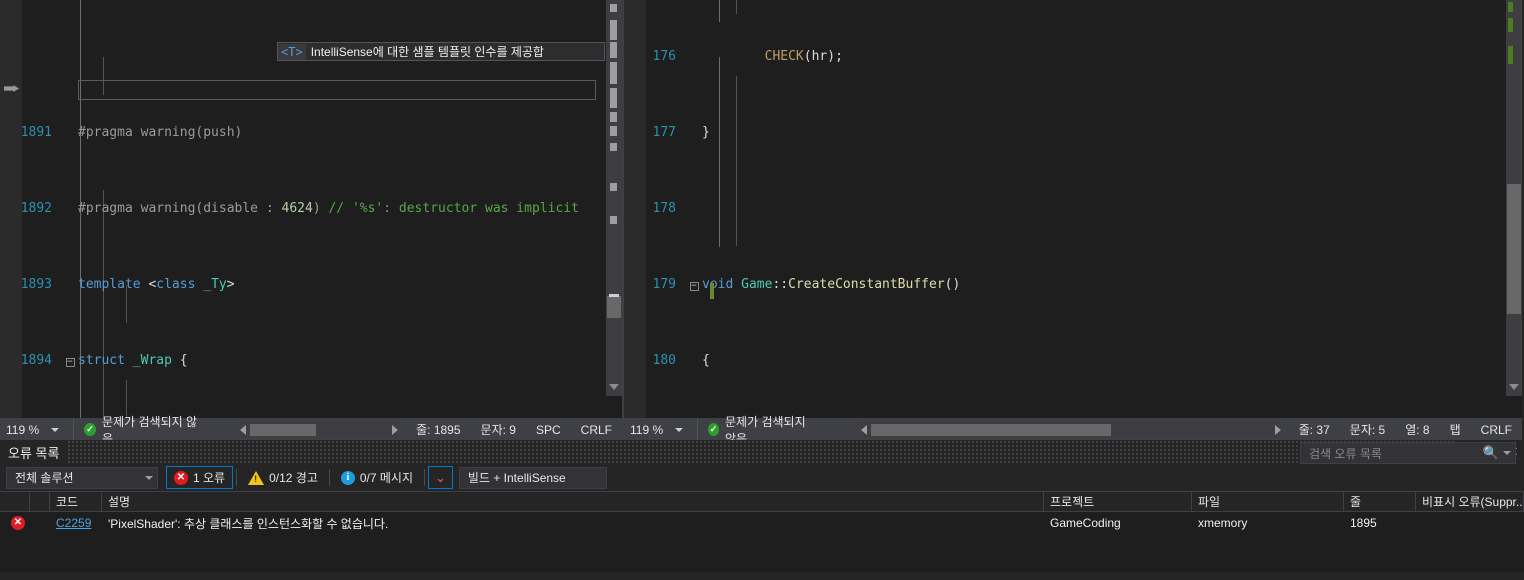 The width and height of the screenshot is (1524, 580). What do you see at coordinates (15, 523) in the screenshot?
I see `row-severity-icon: ✕` at bounding box center [15, 523].